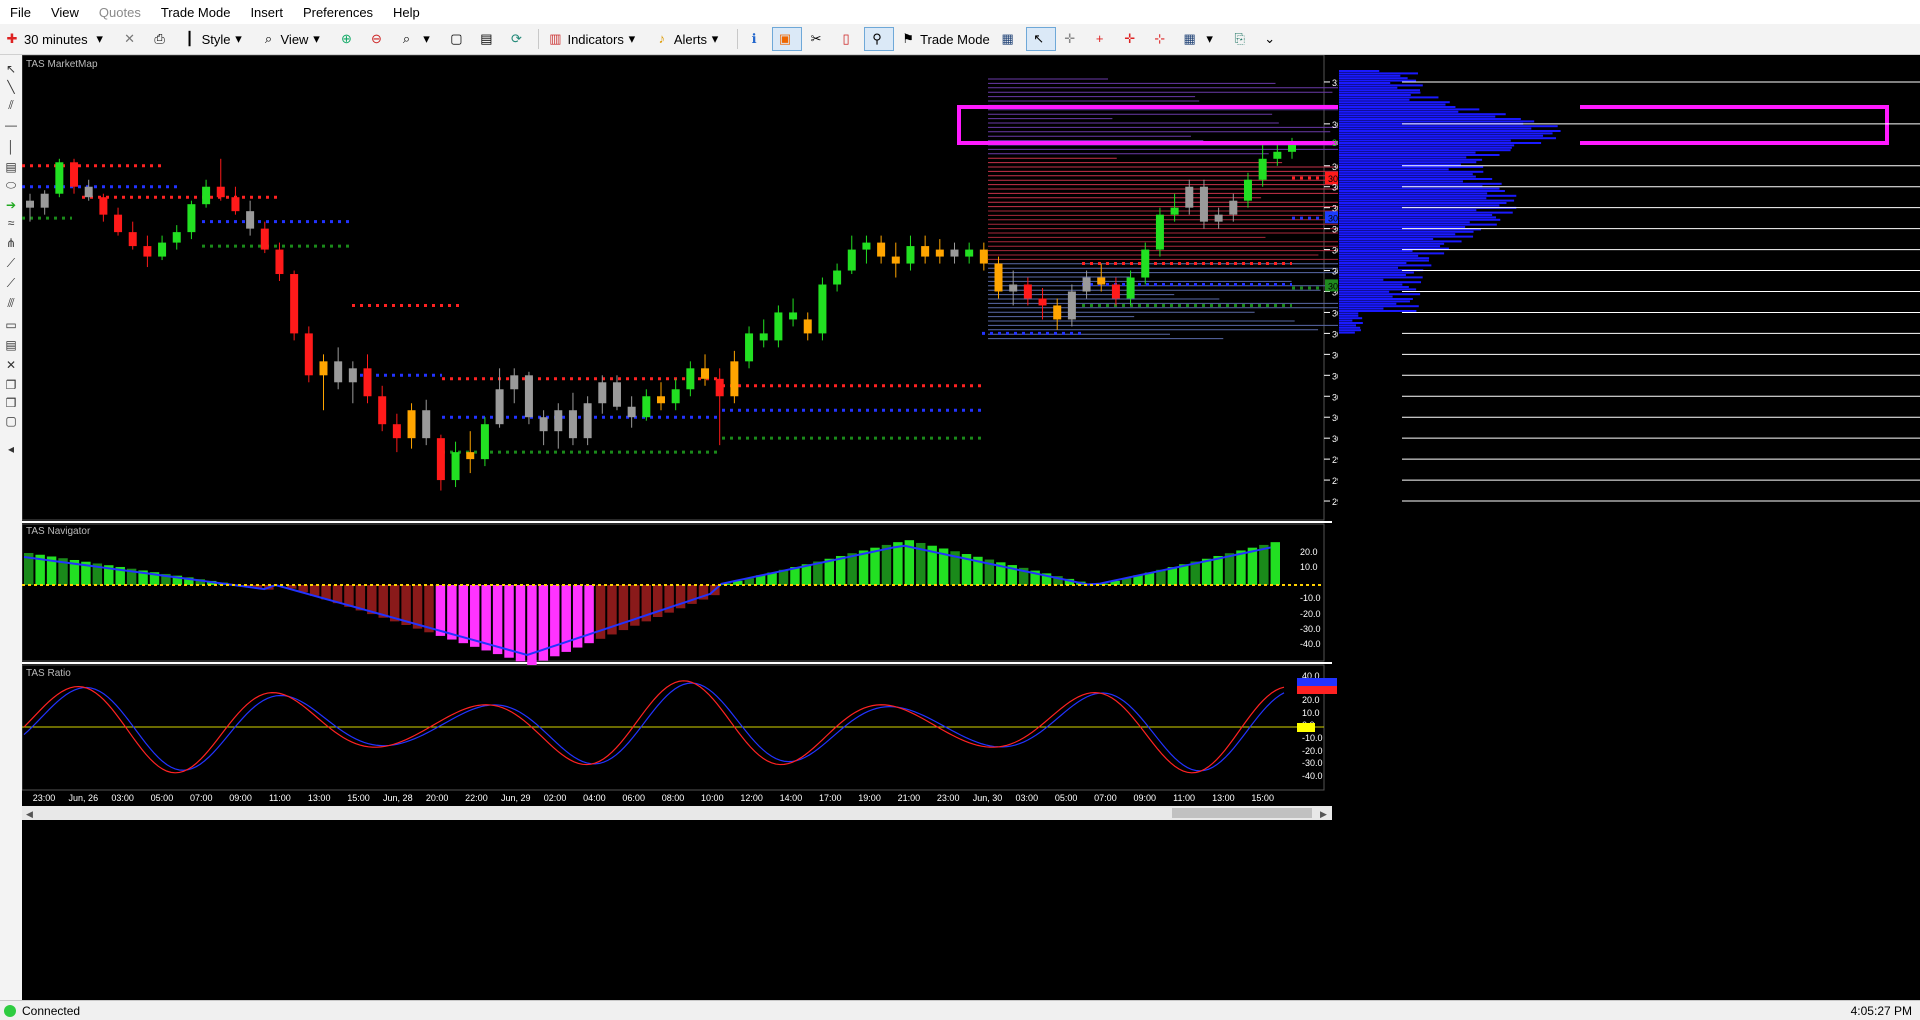 The width and height of the screenshot is (1920, 1020). Describe the element at coordinates (518, 39) in the screenshot. I see `refresh-button: ⟳` at that location.